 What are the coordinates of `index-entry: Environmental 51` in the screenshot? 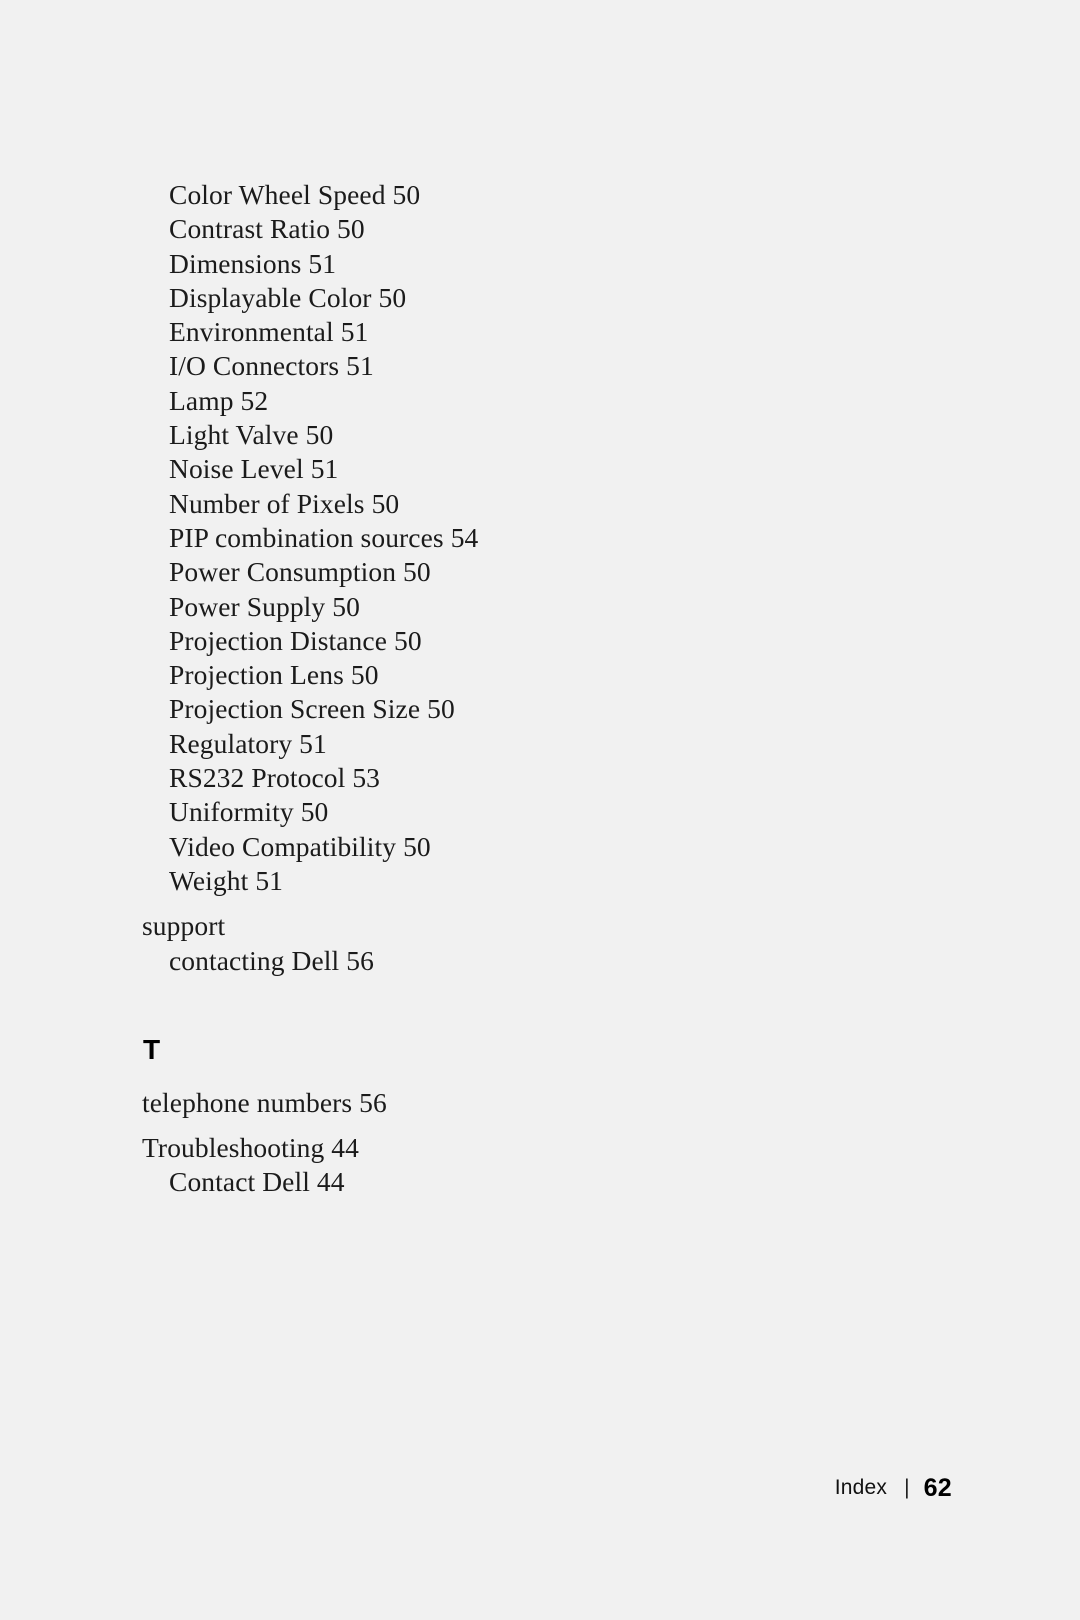 It's located at (269, 332).